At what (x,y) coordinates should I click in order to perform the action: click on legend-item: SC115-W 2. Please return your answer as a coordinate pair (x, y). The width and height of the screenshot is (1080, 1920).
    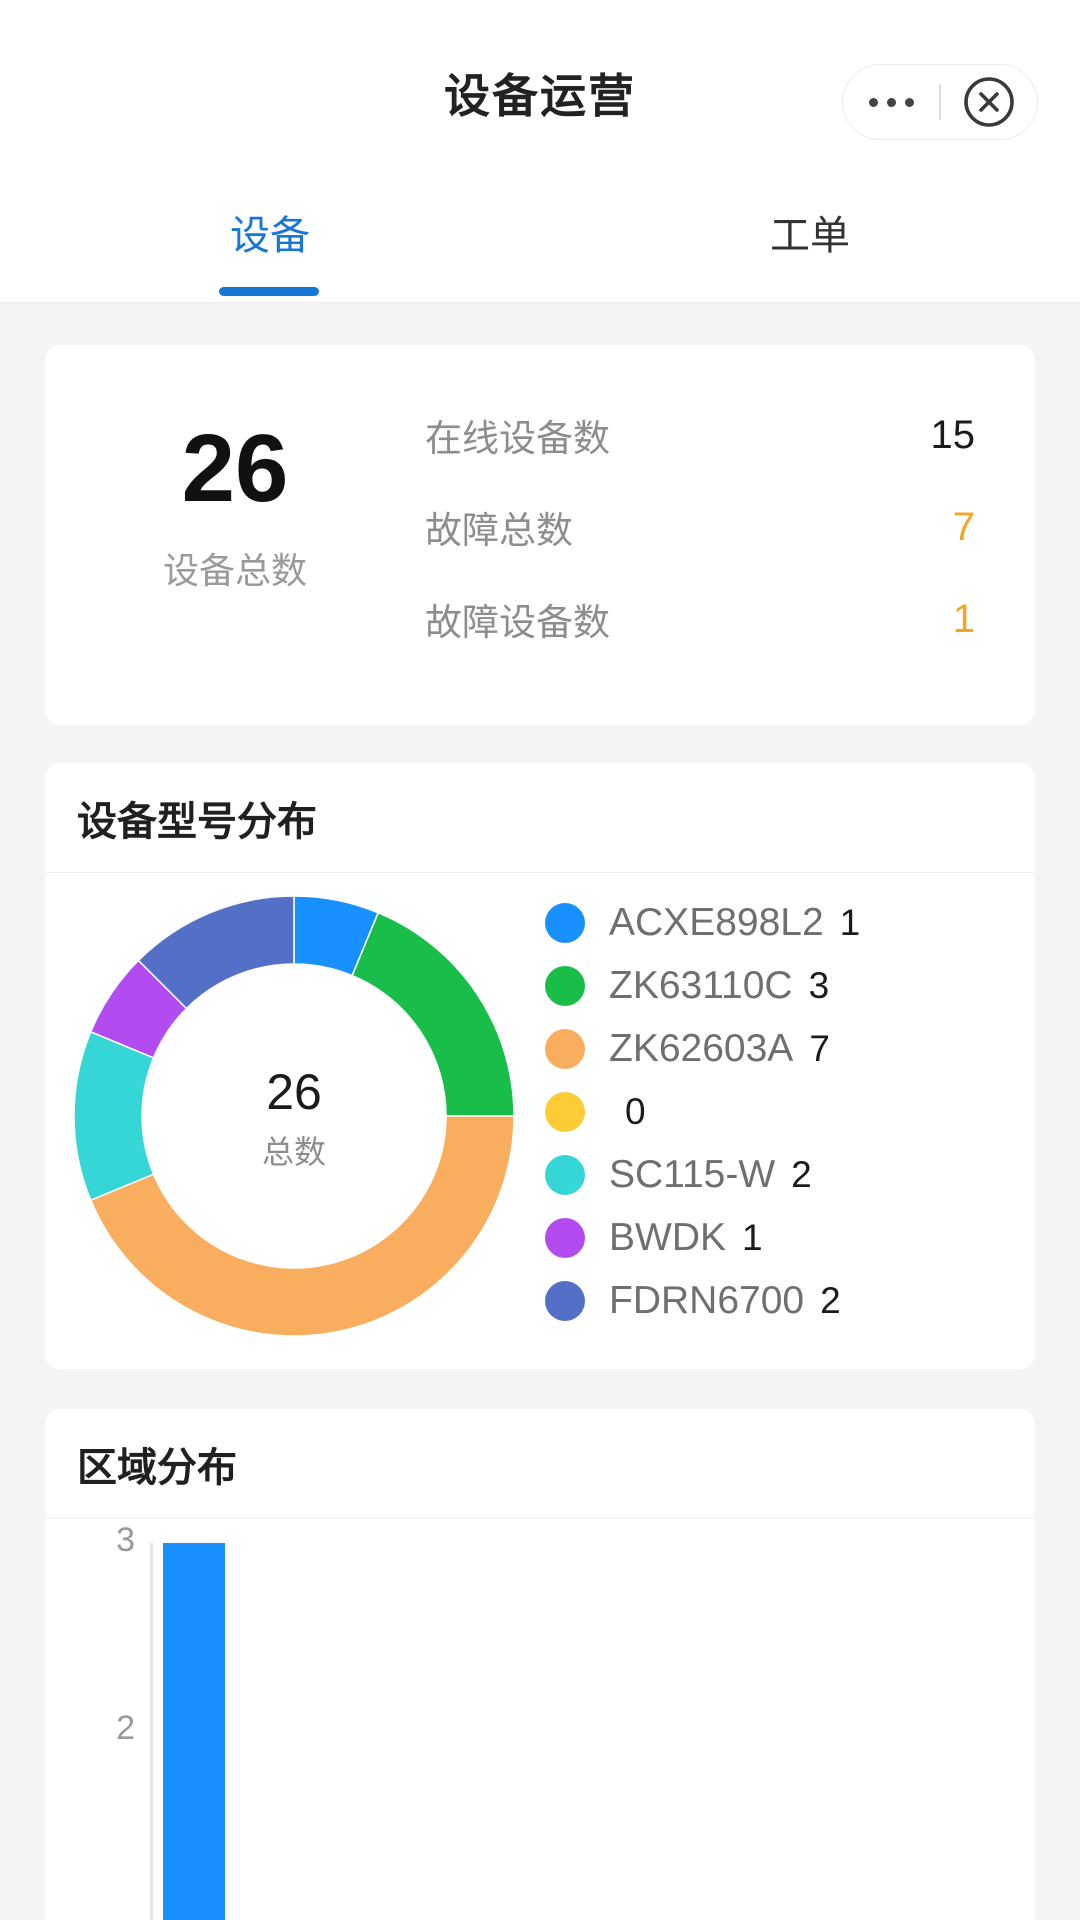
    Looking at the image, I should click on (780, 1174).